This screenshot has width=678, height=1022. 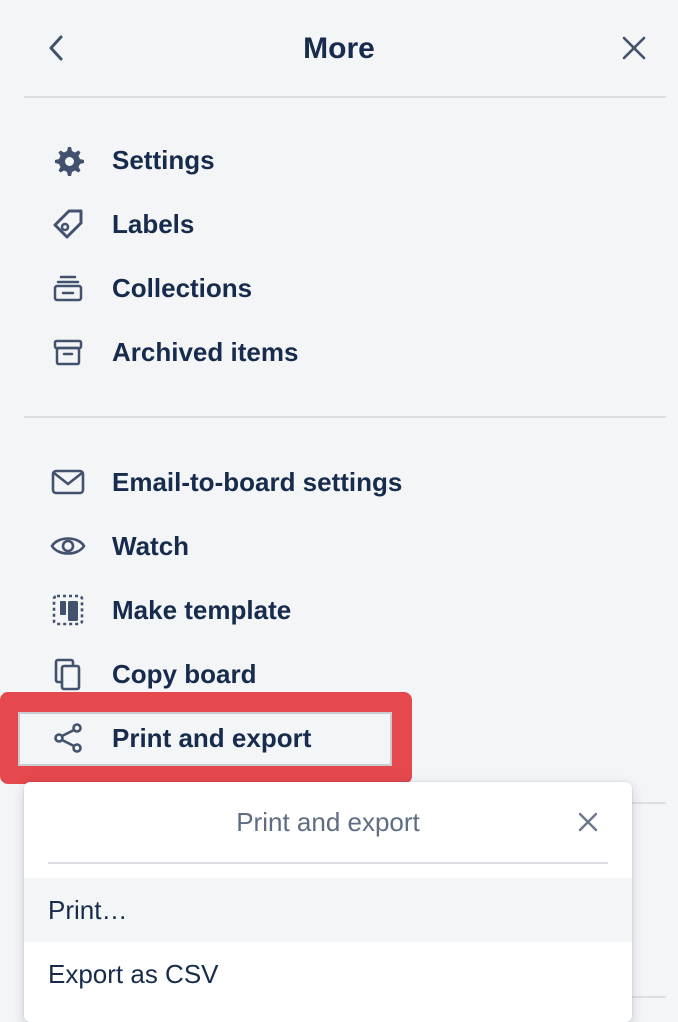 I want to click on envelope-icon, so click(x=68, y=482).